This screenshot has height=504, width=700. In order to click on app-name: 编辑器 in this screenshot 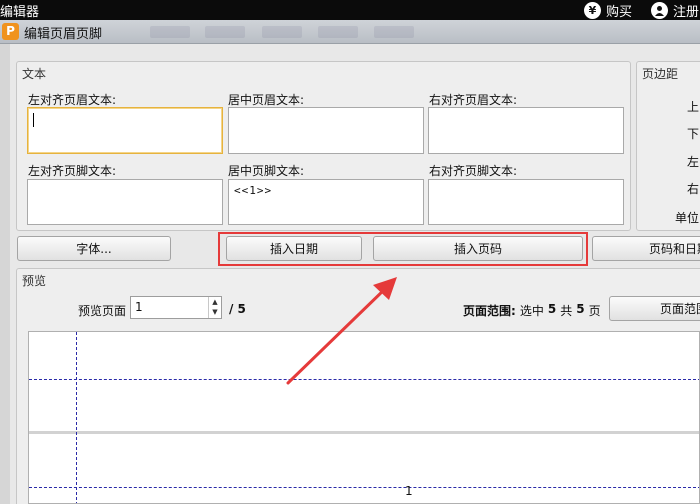, I will do `click(20, 12)`.